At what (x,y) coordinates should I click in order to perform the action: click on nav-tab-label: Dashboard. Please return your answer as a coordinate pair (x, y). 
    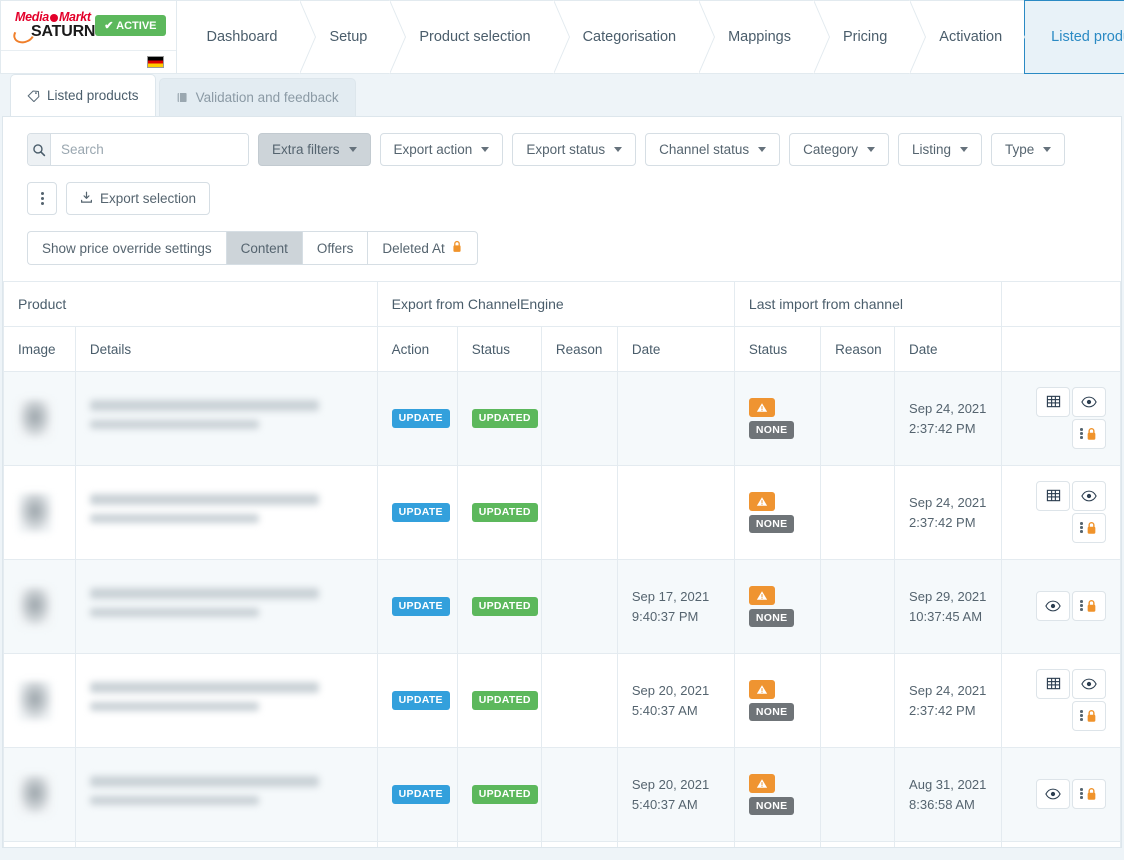
    Looking at the image, I should click on (242, 37).